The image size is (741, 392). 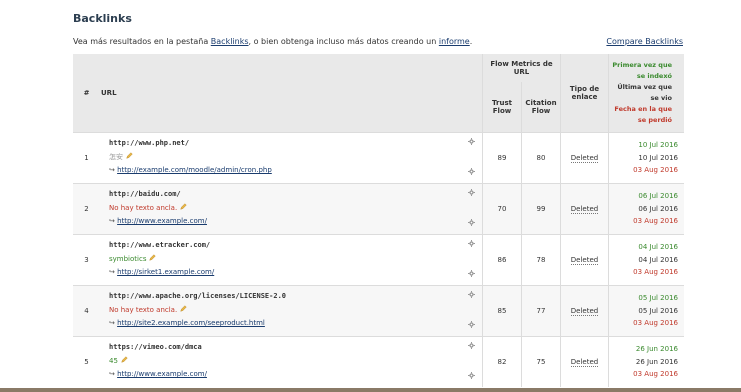 I want to click on backlink-url: http://www.php.net/, so click(x=149, y=143).